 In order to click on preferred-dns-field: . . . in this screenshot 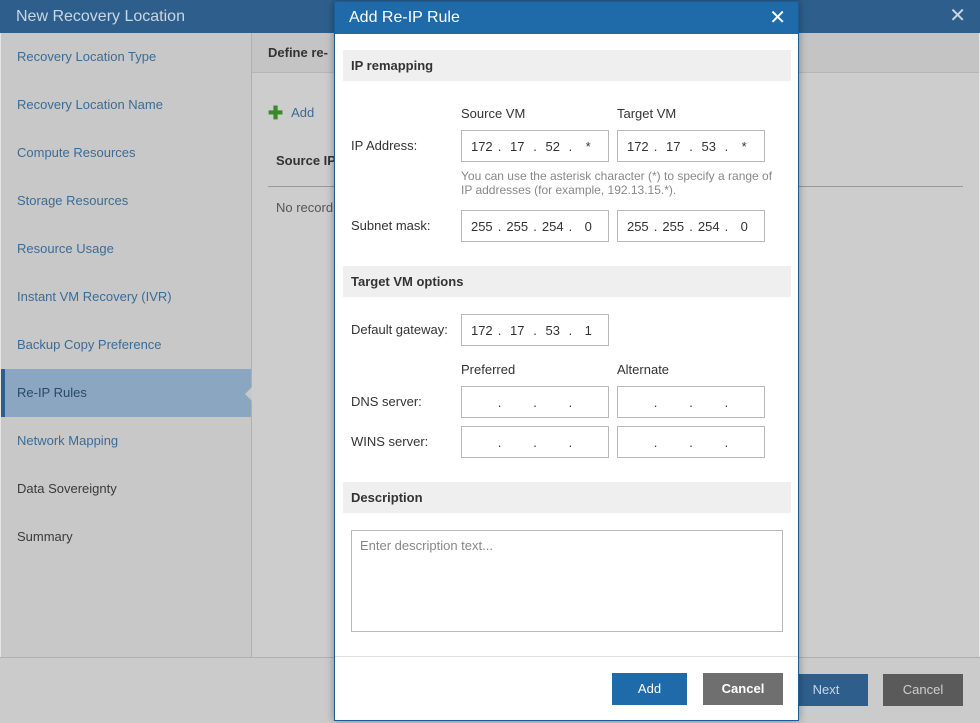, I will do `click(535, 402)`.